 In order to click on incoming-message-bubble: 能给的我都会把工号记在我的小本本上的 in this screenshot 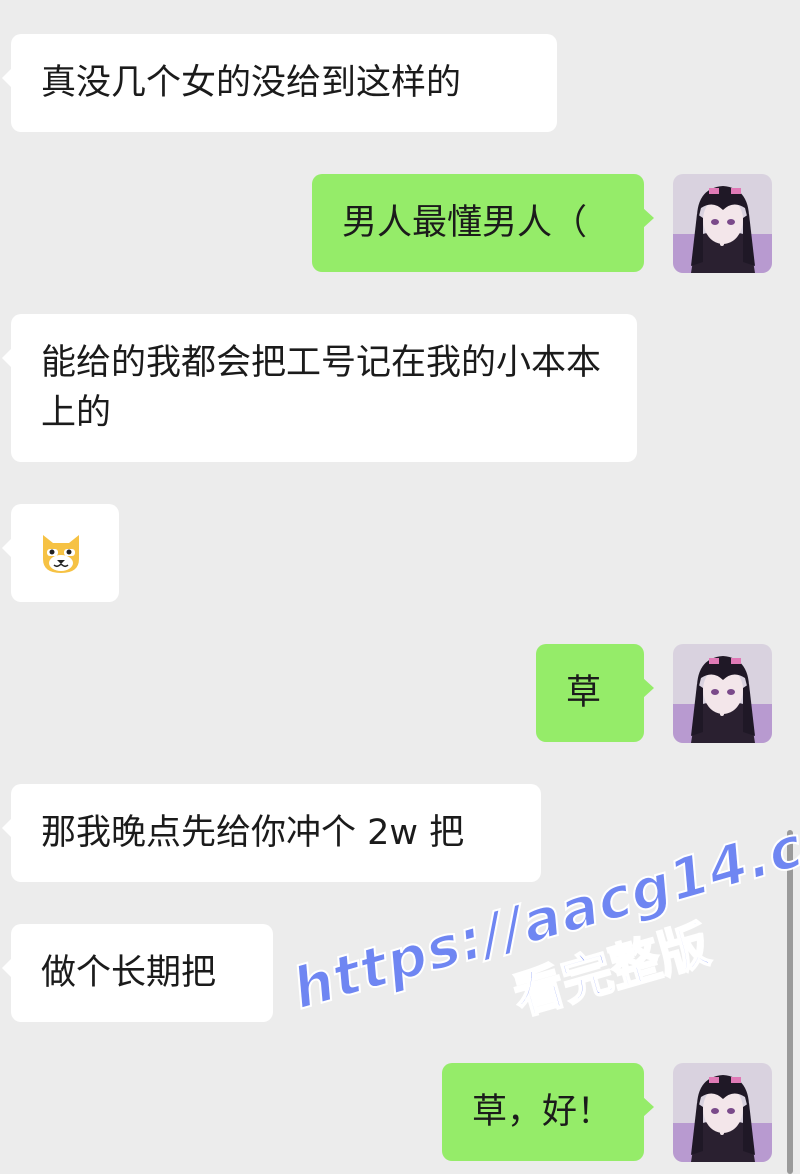, I will do `click(319, 388)`.